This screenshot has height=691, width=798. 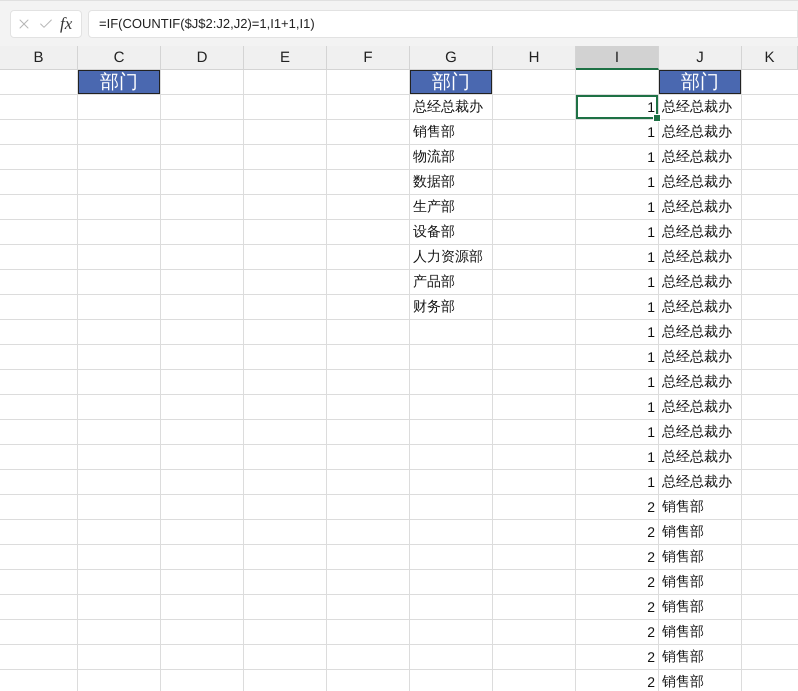 What do you see at coordinates (119, 58) in the screenshot?
I see `column-header: C` at bounding box center [119, 58].